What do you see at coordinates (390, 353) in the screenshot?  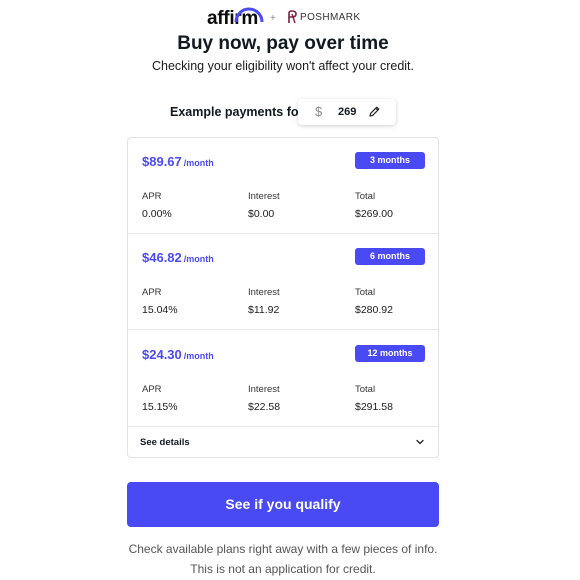 I see `term-badge: 12 months` at bounding box center [390, 353].